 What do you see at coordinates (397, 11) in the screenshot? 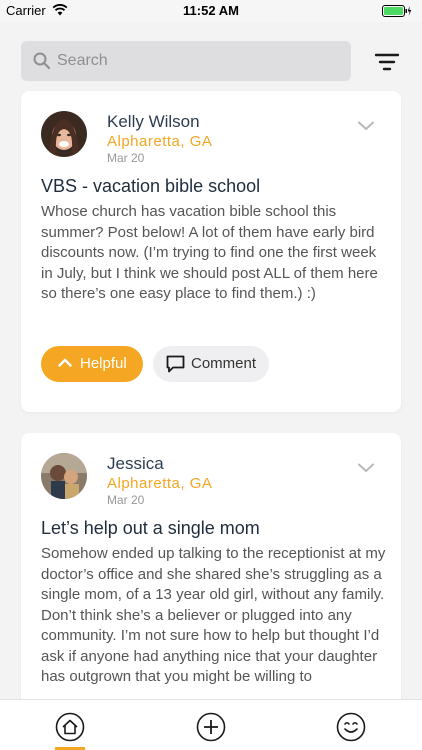
I see `battery-icon` at bounding box center [397, 11].